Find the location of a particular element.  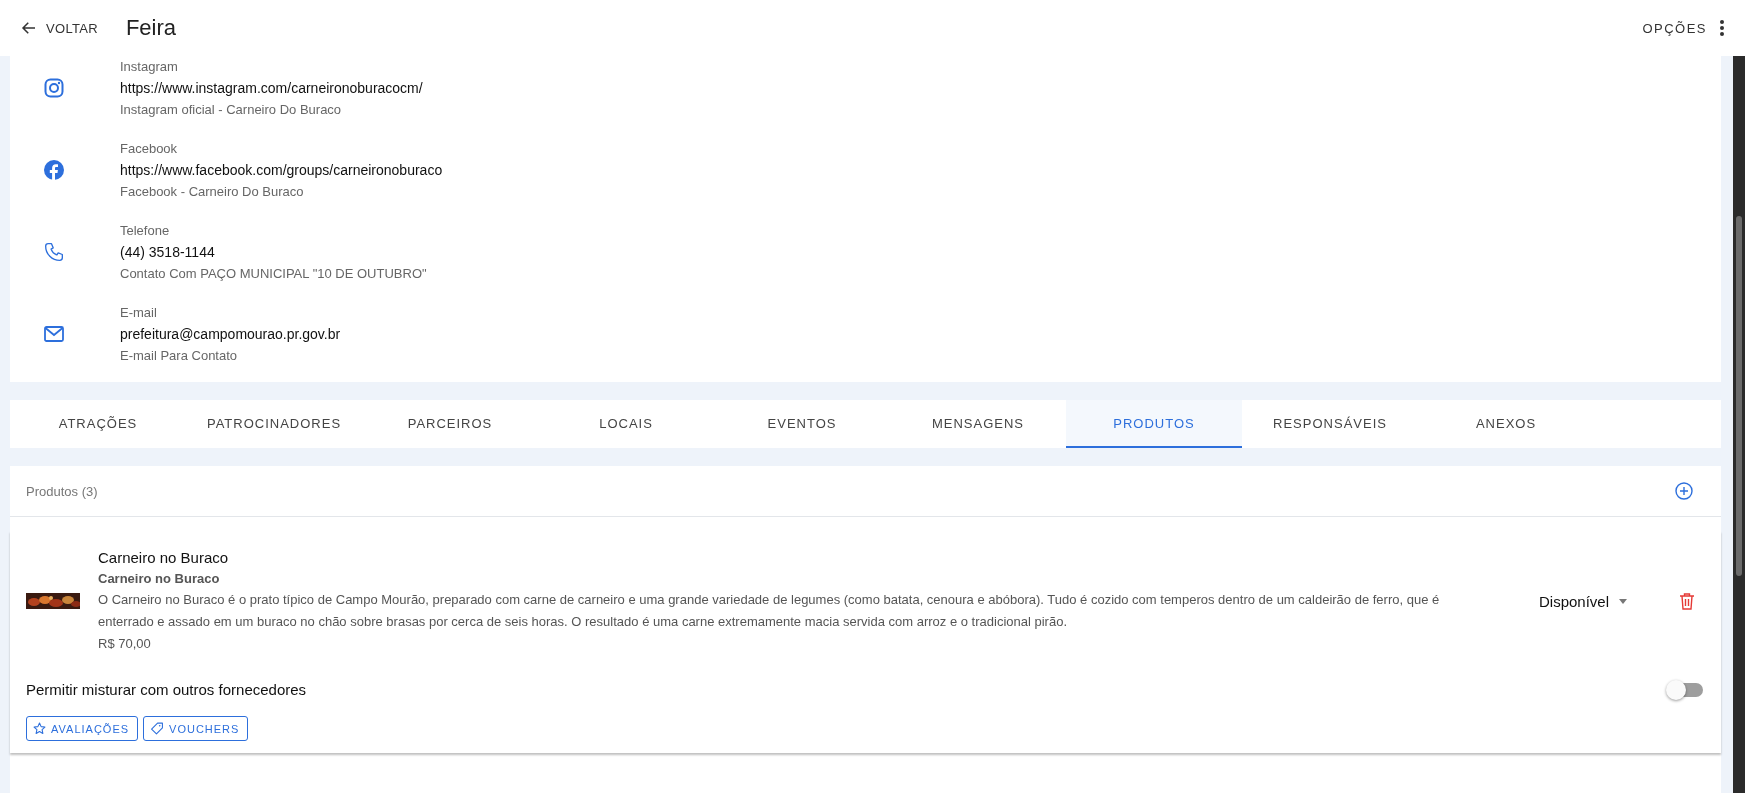

toggle-switch is located at coordinates (1686, 689).